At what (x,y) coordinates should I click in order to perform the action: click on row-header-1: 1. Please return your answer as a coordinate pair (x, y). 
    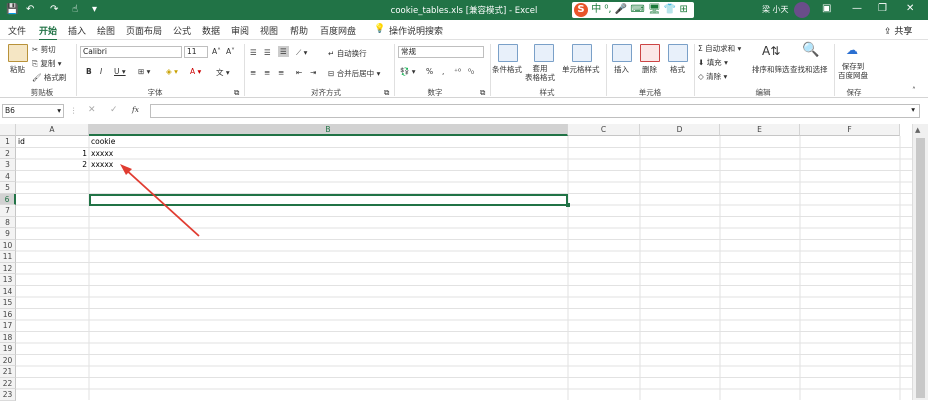
    Looking at the image, I should click on (8, 142).